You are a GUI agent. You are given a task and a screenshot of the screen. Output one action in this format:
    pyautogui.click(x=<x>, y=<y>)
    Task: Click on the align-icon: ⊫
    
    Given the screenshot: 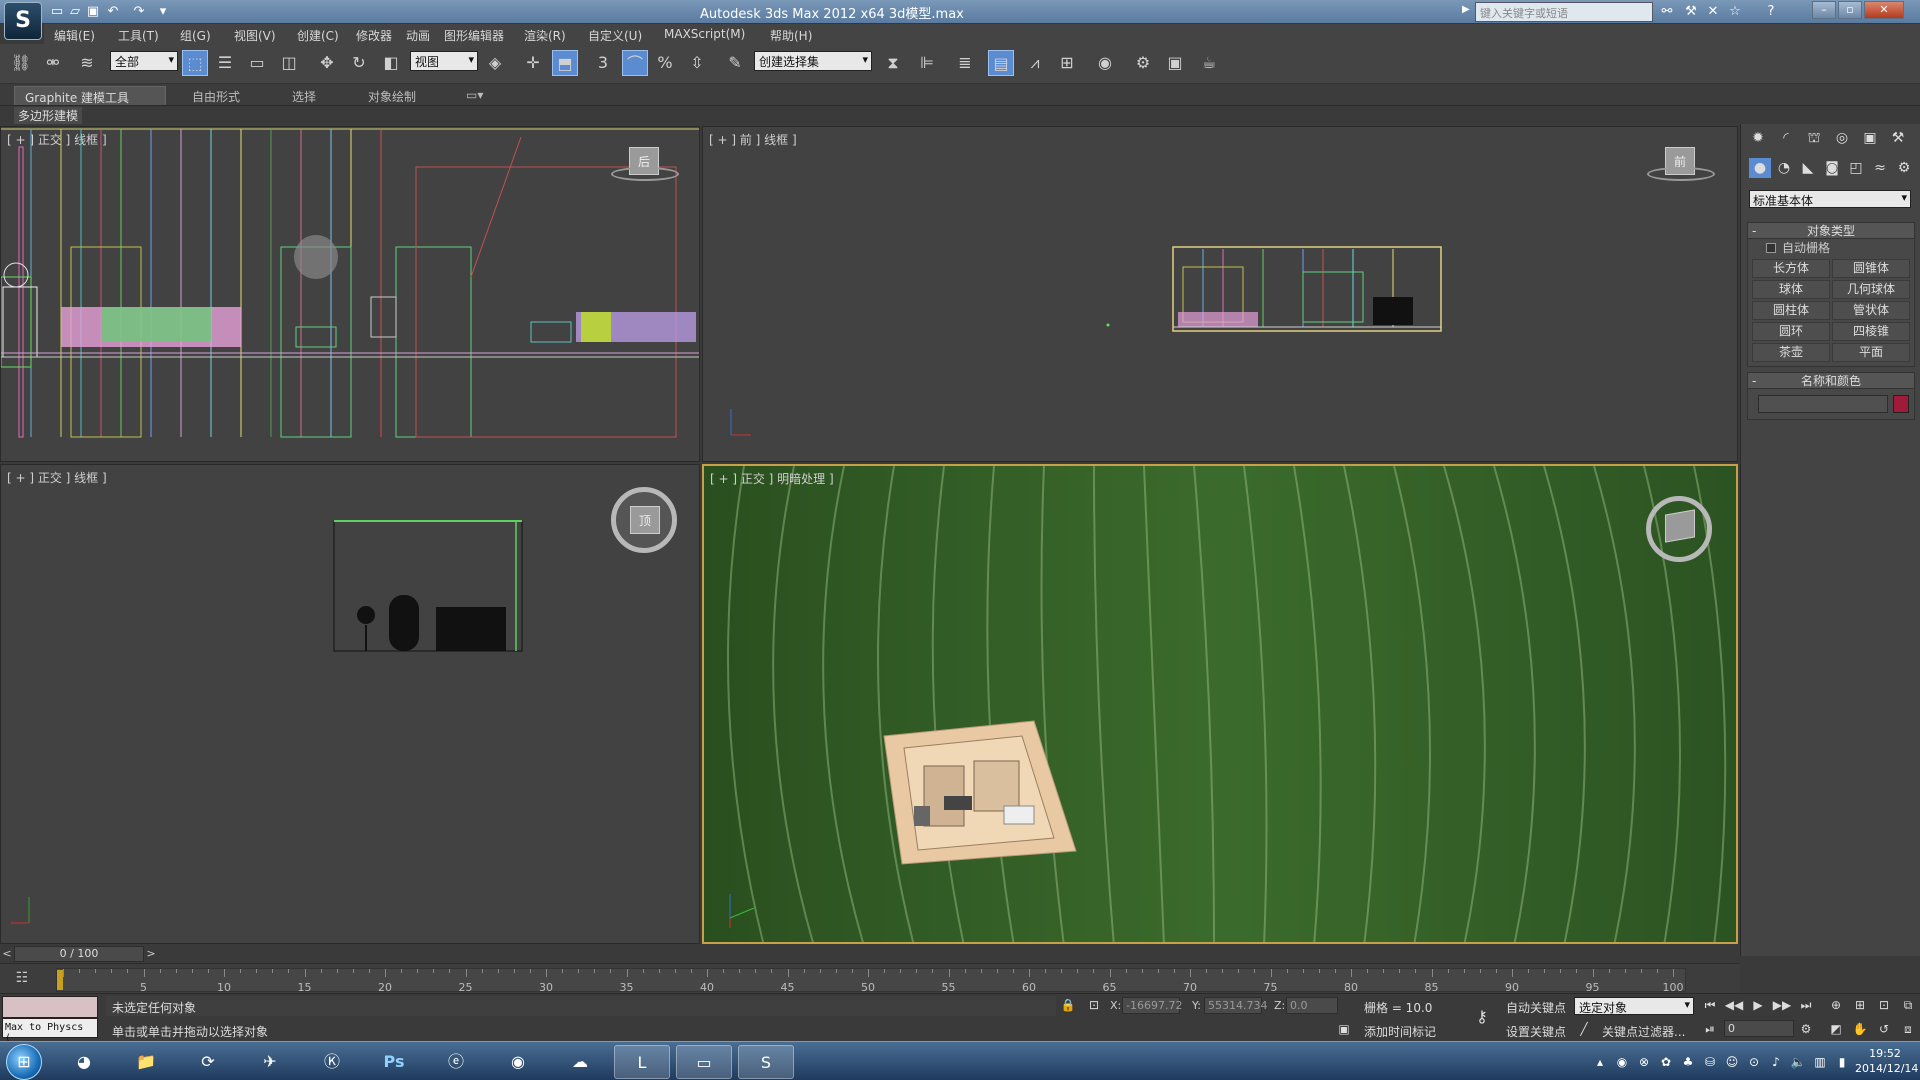 What is the action you would take?
    pyautogui.click(x=927, y=63)
    